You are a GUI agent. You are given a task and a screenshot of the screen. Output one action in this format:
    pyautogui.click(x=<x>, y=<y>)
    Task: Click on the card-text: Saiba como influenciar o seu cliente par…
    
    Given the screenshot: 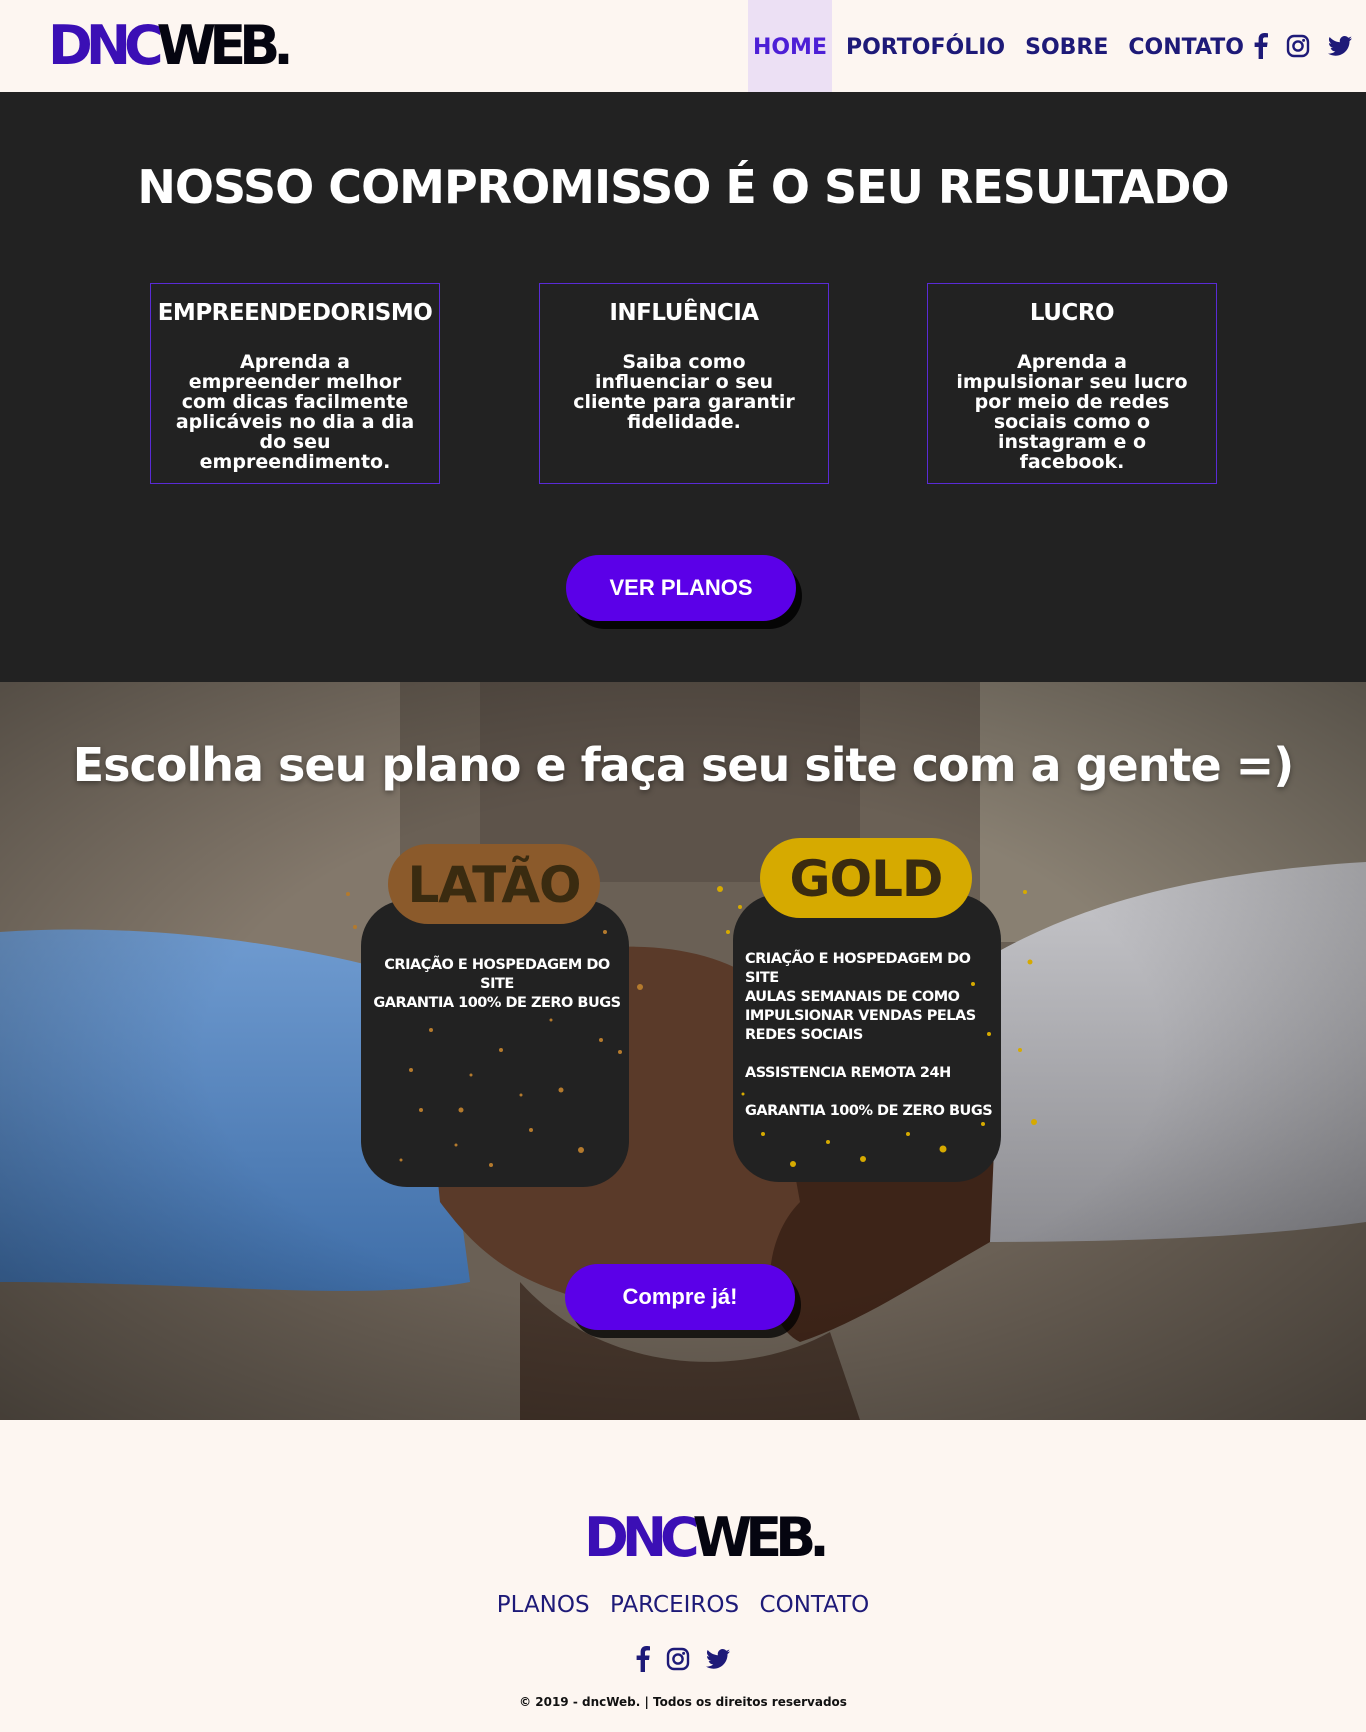 What is the action you would take?
    pyautogui.click(x=684, y=392)
    